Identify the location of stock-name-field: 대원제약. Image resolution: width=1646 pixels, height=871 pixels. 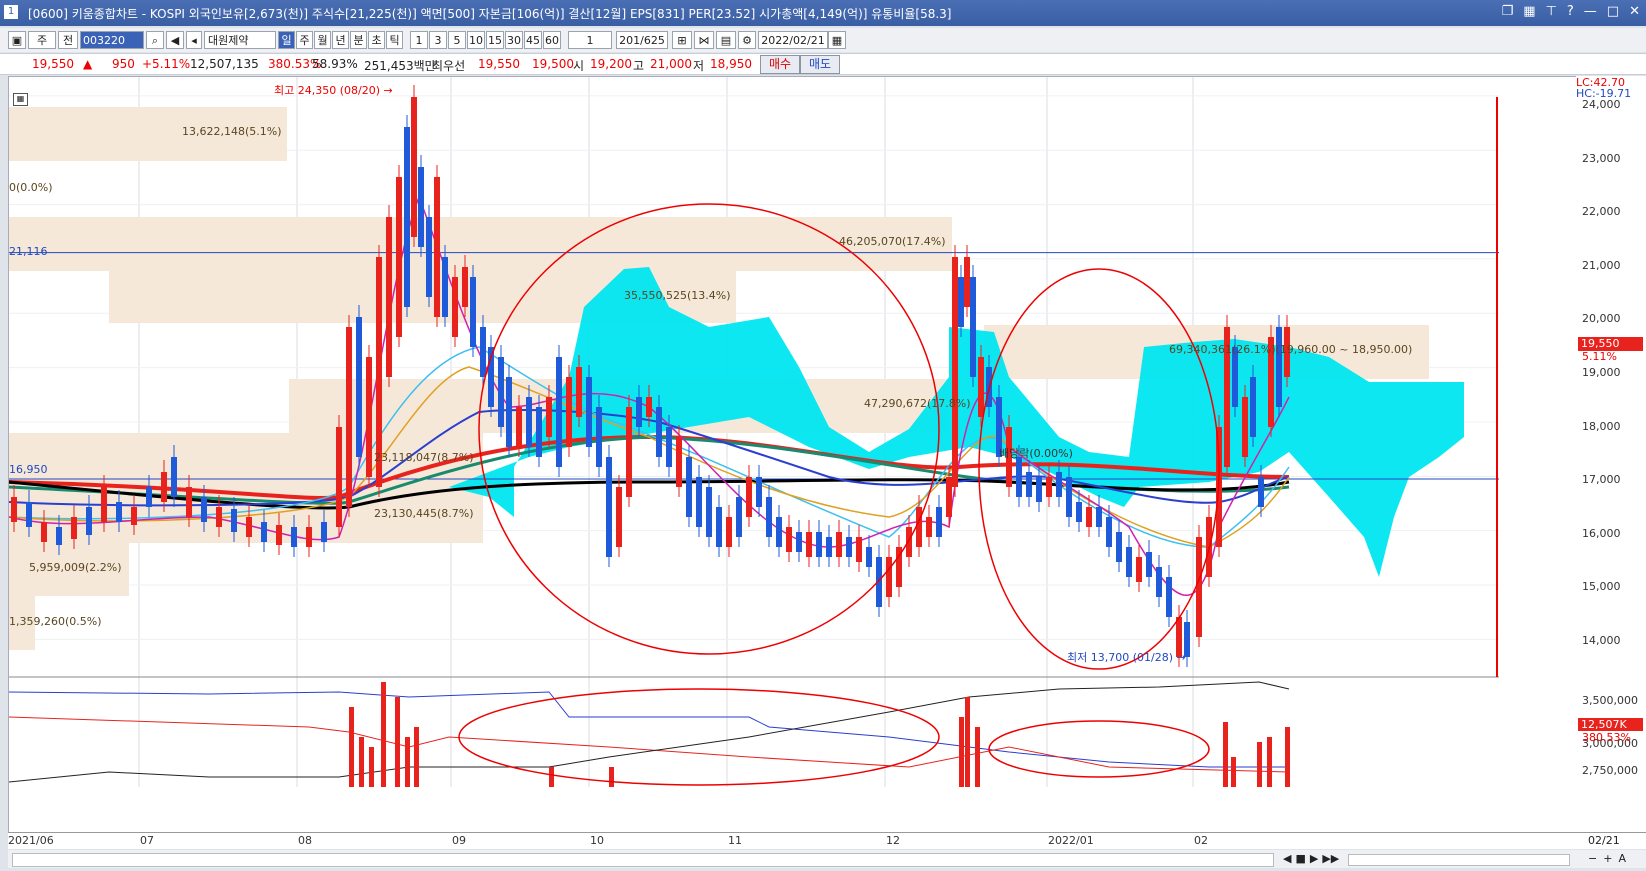
(240, 40).